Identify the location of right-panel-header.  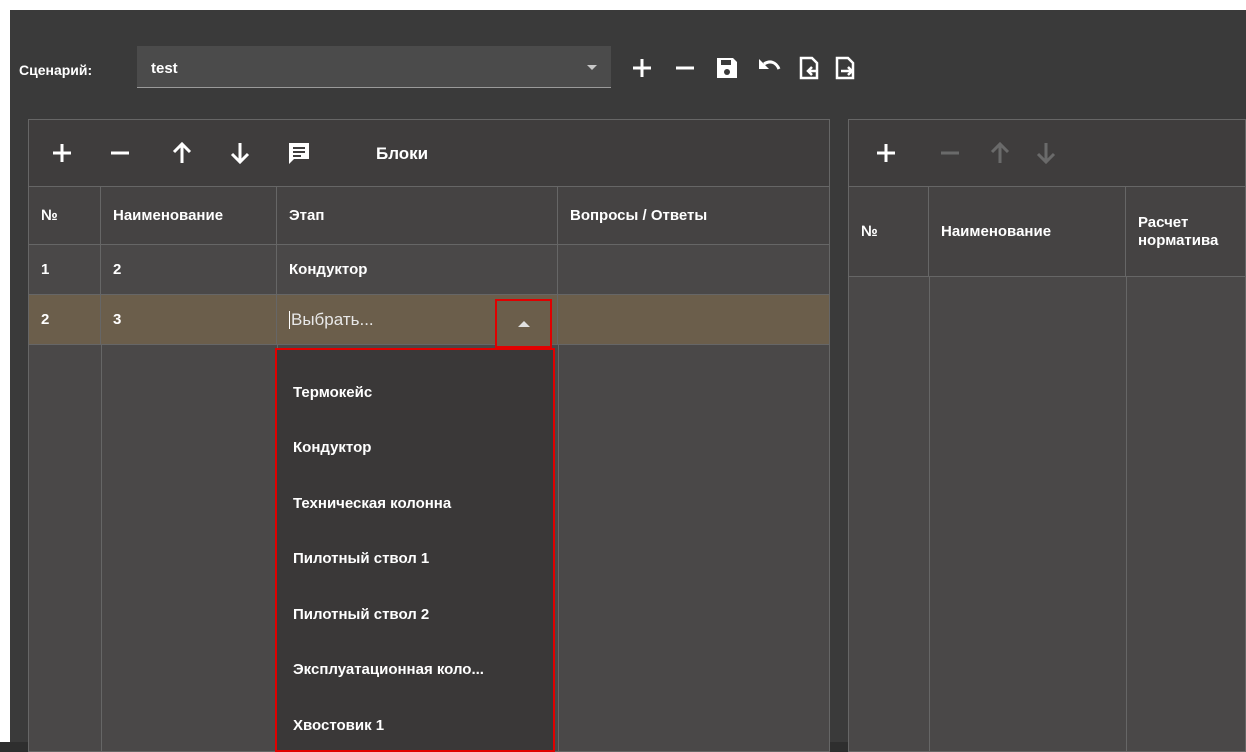
(1047, 153).